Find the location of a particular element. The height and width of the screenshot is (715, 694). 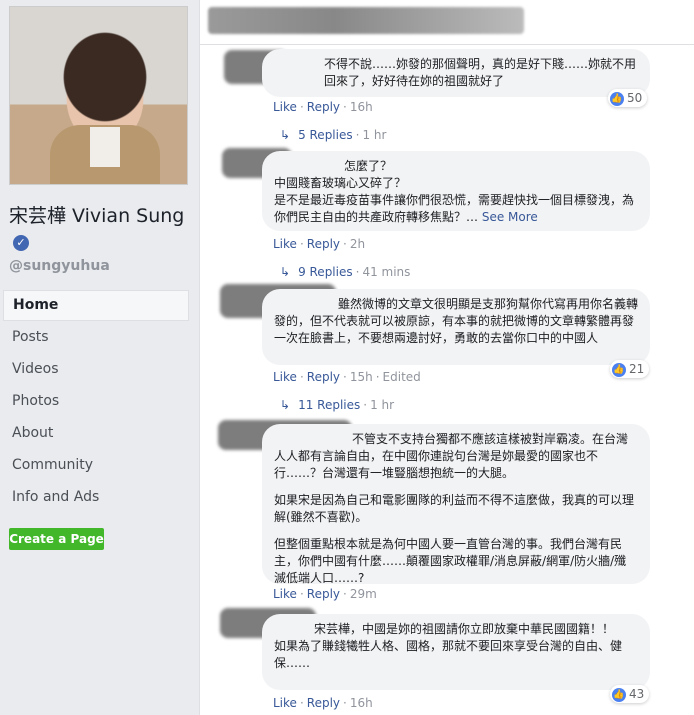

comment-actions: Like · Reply · 2h is located at coordinates (319, 244).